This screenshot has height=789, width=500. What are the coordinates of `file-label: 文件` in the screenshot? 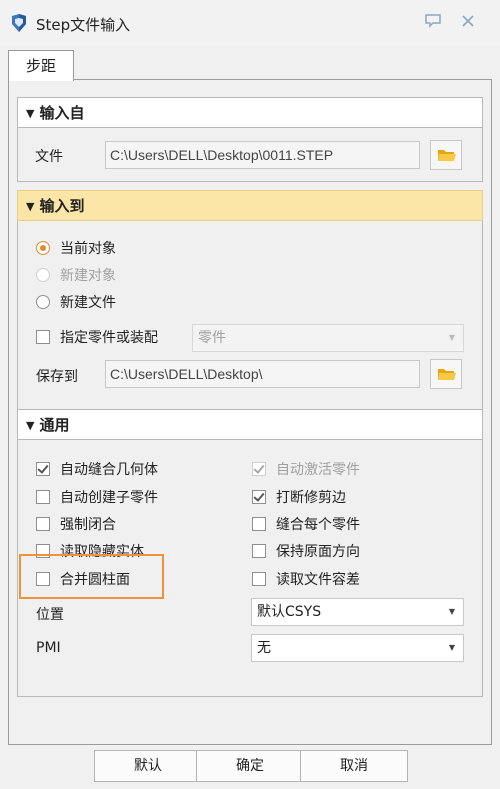 It's located at (49, 157).